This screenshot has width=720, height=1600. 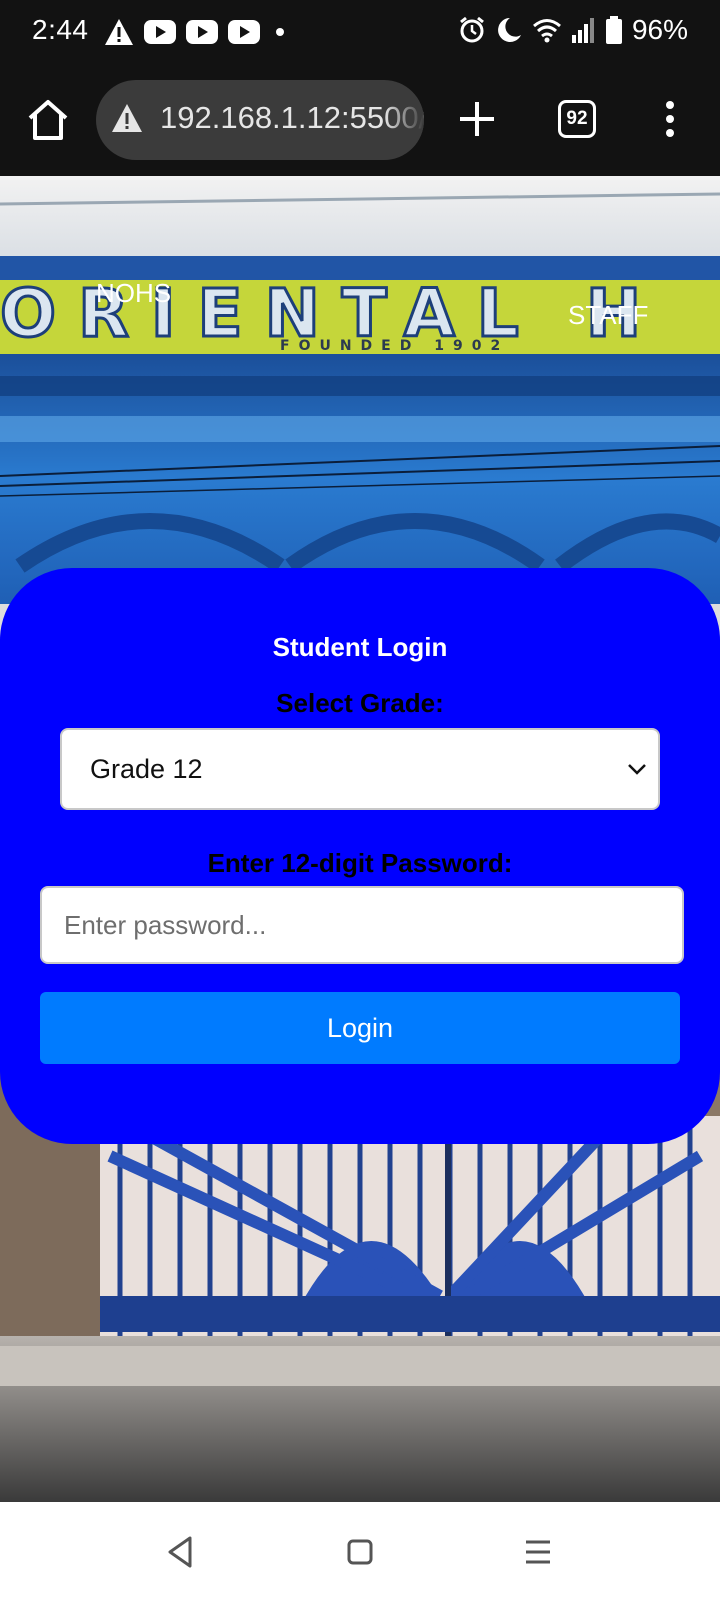 I want to click on wifi-icon, so click(x=546, y=31).